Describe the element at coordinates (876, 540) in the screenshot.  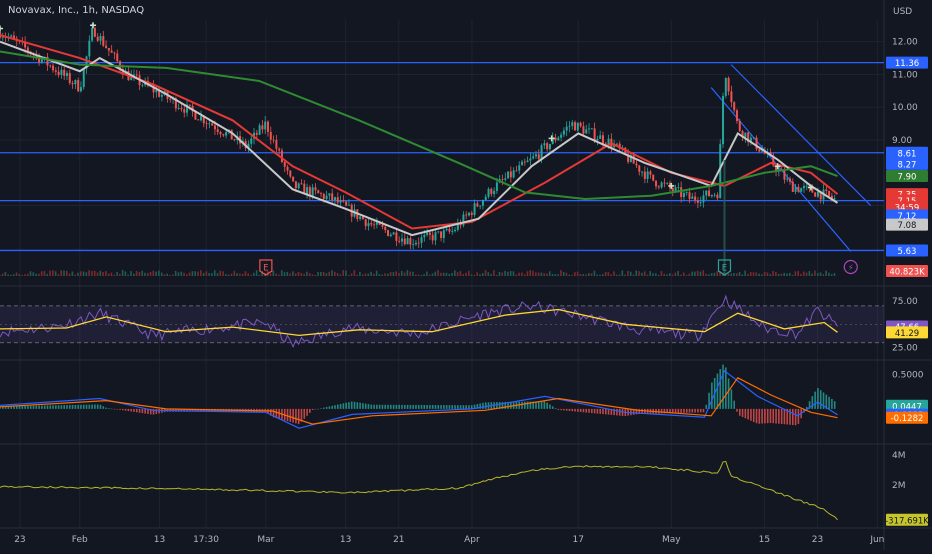
I see `time-axis-tick: Jun` at that location.